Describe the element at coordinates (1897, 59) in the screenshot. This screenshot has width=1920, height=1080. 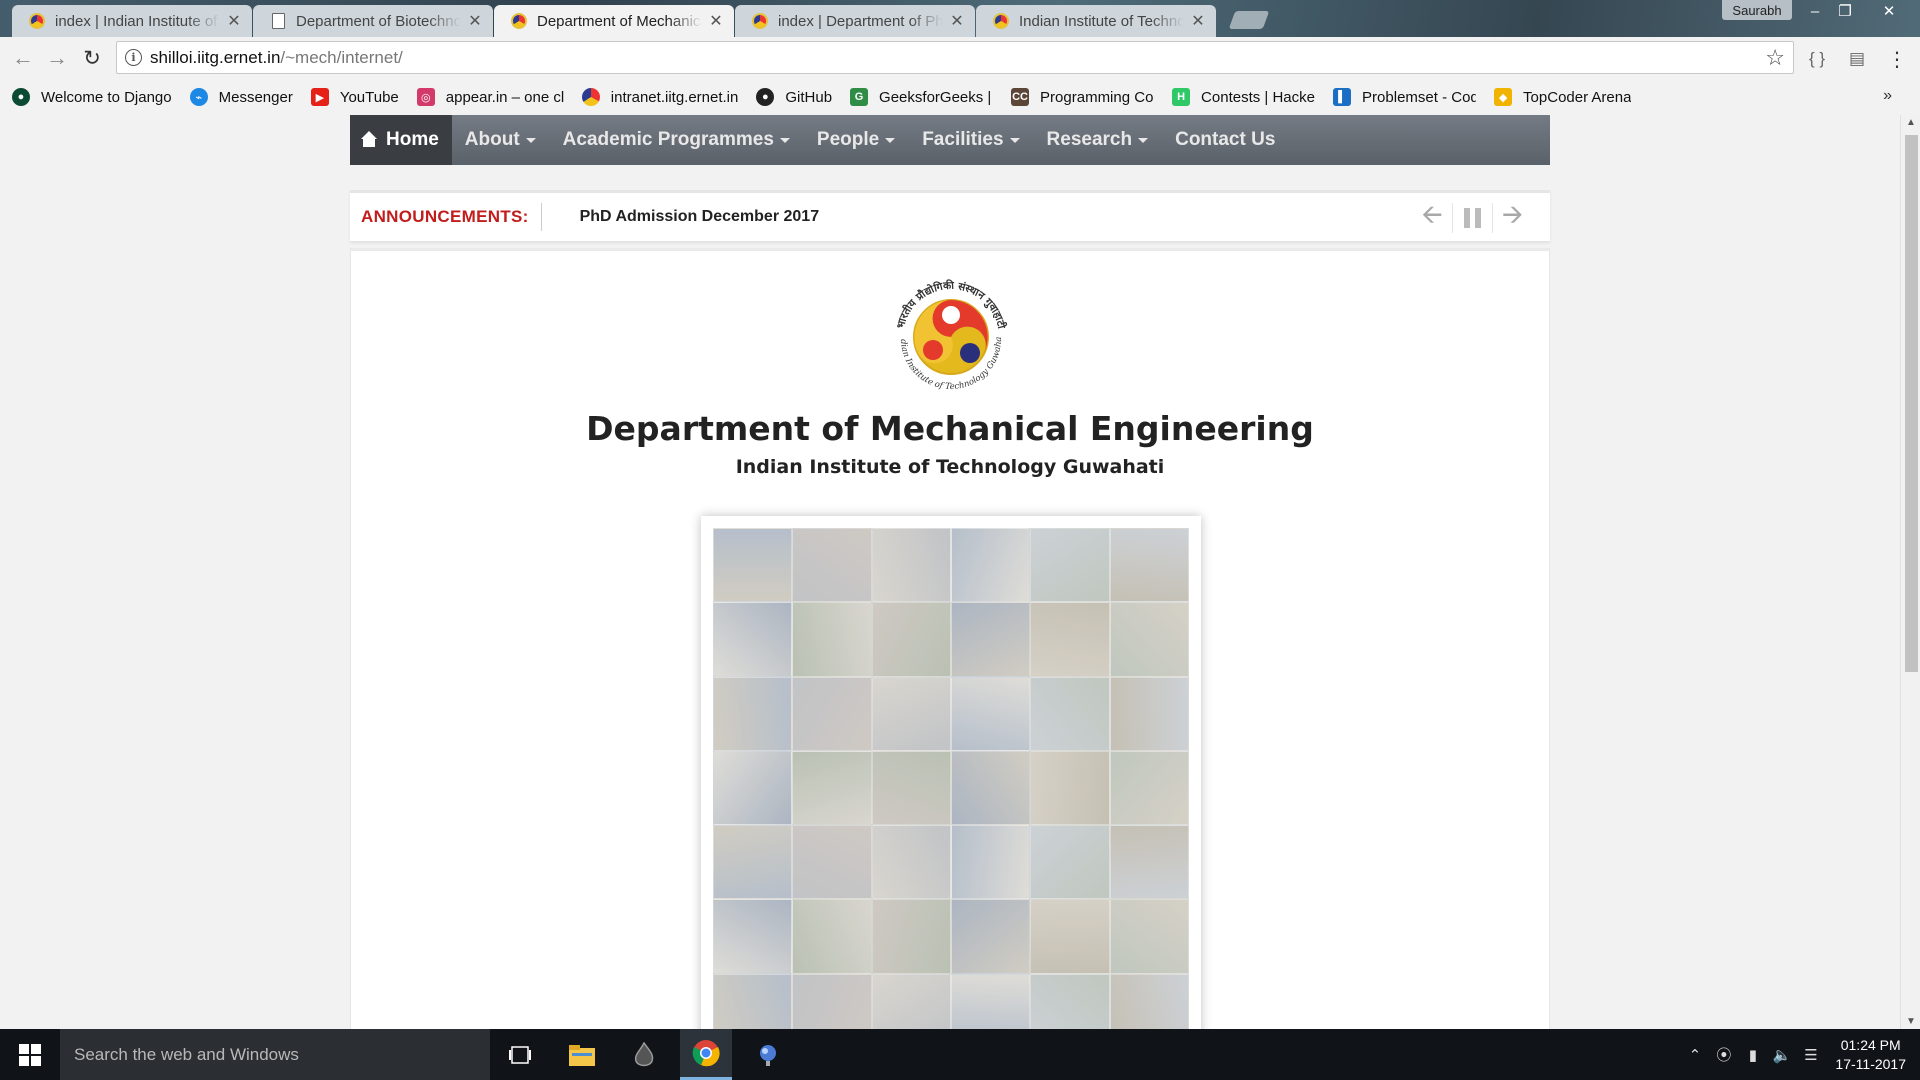
I see `menu-icon: ⋮` at that location.